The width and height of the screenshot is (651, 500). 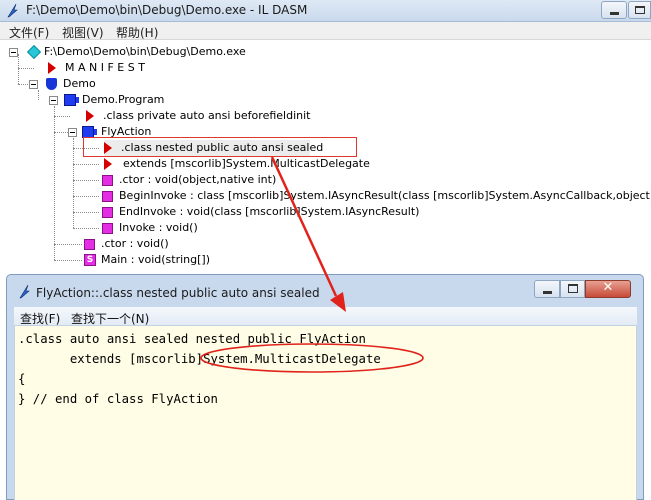 What do you see at coordinates (325, 31) in the screenshot?
I see `menu-bar: 文件(F) 视图(V) 帮助(H)` at bounding box center [325, 31].